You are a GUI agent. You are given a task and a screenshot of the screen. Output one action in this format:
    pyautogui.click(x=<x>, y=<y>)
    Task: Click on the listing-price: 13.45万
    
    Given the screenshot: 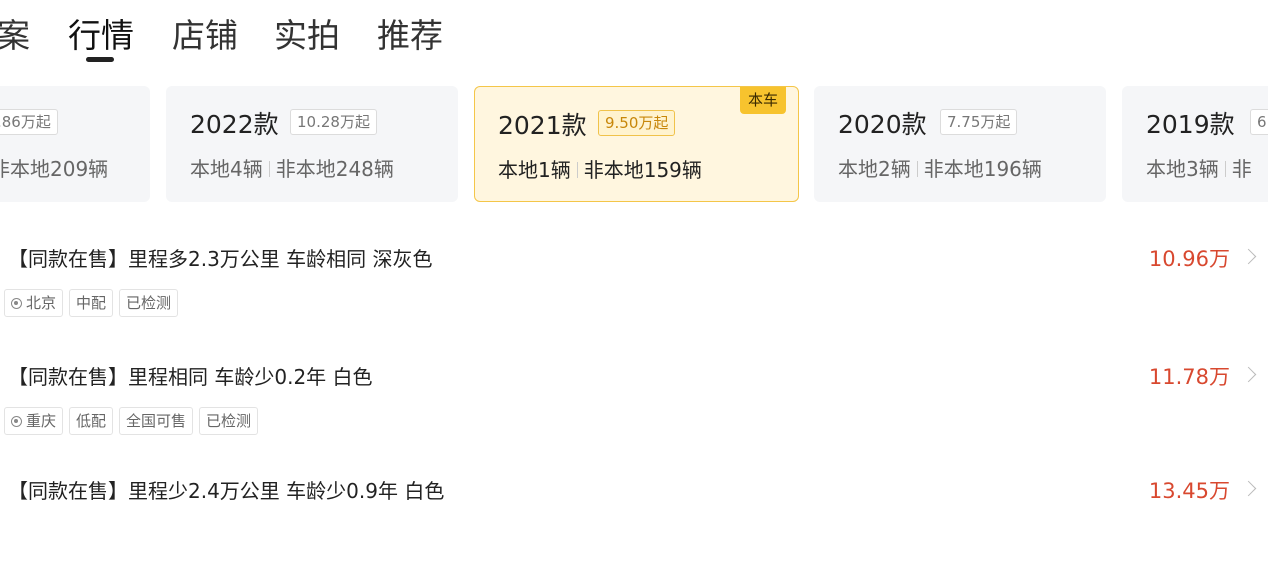 What is the action you would take?
    pyautogui.click(x=1189, y=491)
    